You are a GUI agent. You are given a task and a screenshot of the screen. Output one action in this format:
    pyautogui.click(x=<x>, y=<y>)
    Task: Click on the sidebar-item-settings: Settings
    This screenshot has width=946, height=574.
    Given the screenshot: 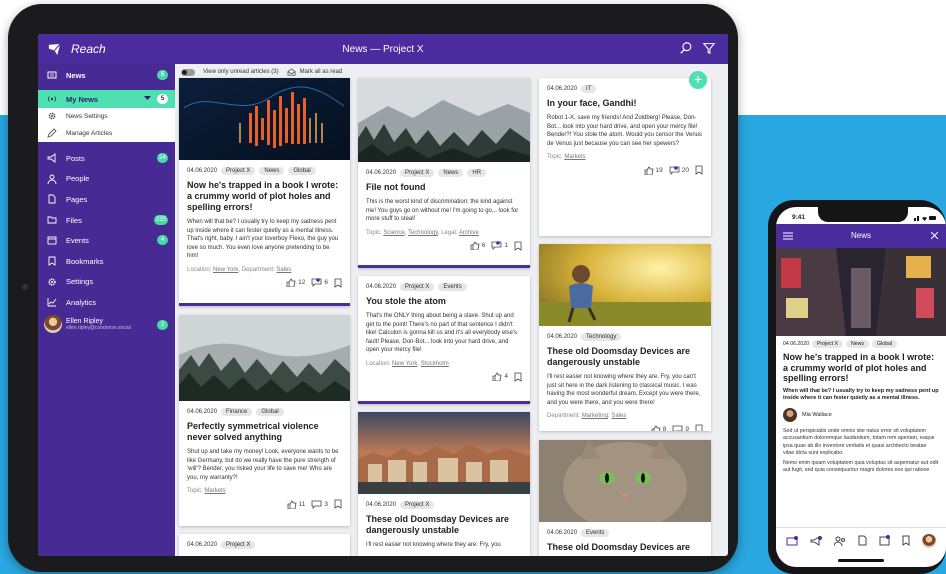 What is the action you would take?
    pyautogui.click(x=106, y=282)
    